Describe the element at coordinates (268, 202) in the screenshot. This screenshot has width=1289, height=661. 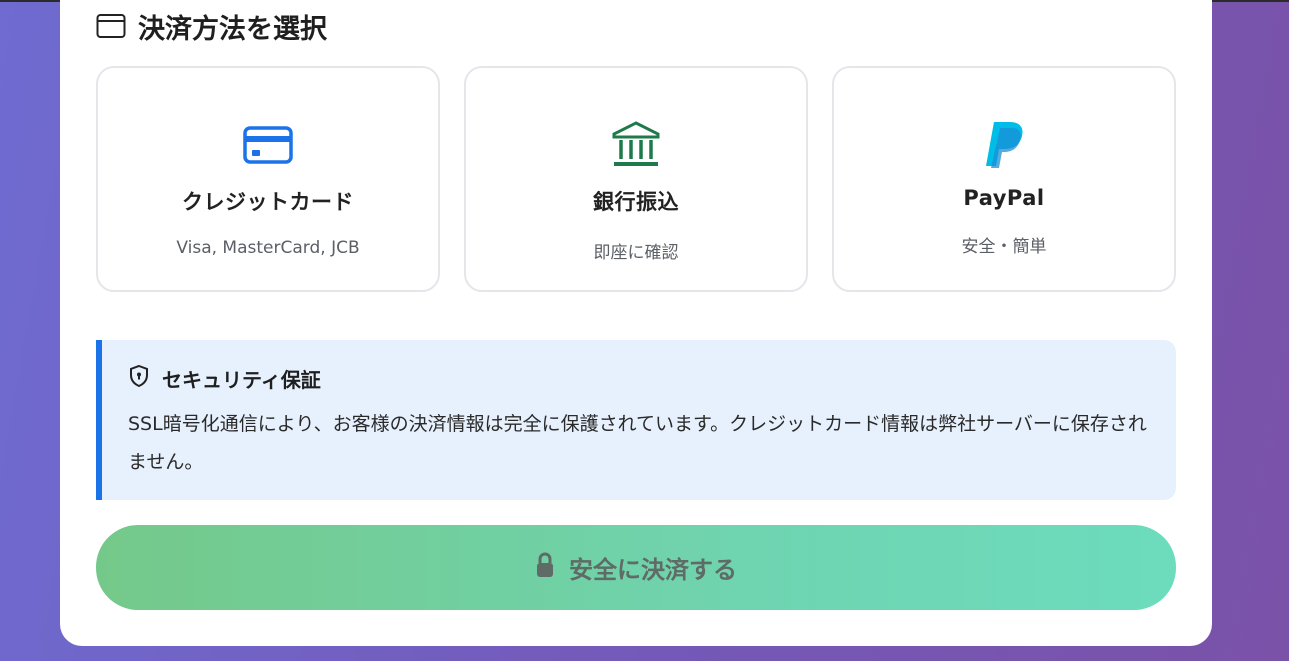
I see `method-name: クレジットカード` at that location.